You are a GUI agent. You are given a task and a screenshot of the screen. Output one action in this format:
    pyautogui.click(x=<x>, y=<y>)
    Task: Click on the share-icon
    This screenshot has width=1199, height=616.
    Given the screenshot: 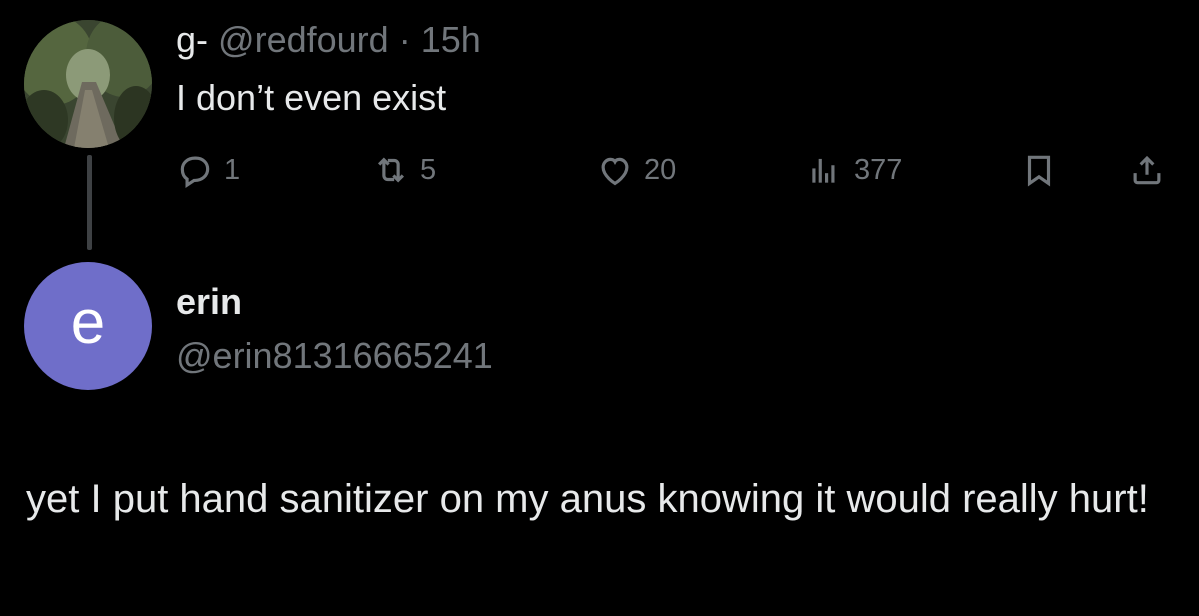 What is the action you would take?
    pyautogui.click(x=1147, y=170)
    